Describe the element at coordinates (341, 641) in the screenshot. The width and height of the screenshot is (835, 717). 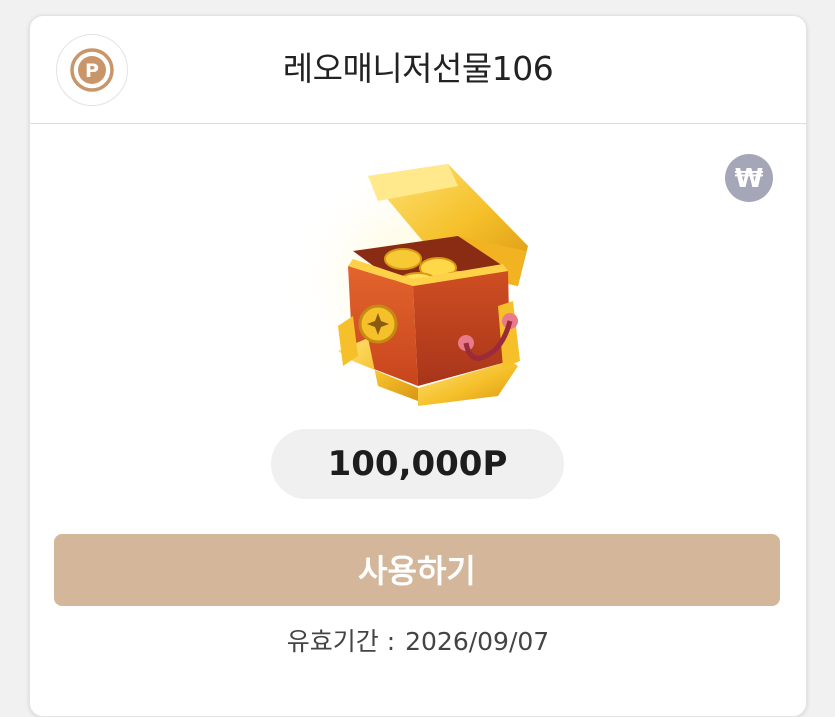
I see `validity-label: 유효기간 :` at that location.